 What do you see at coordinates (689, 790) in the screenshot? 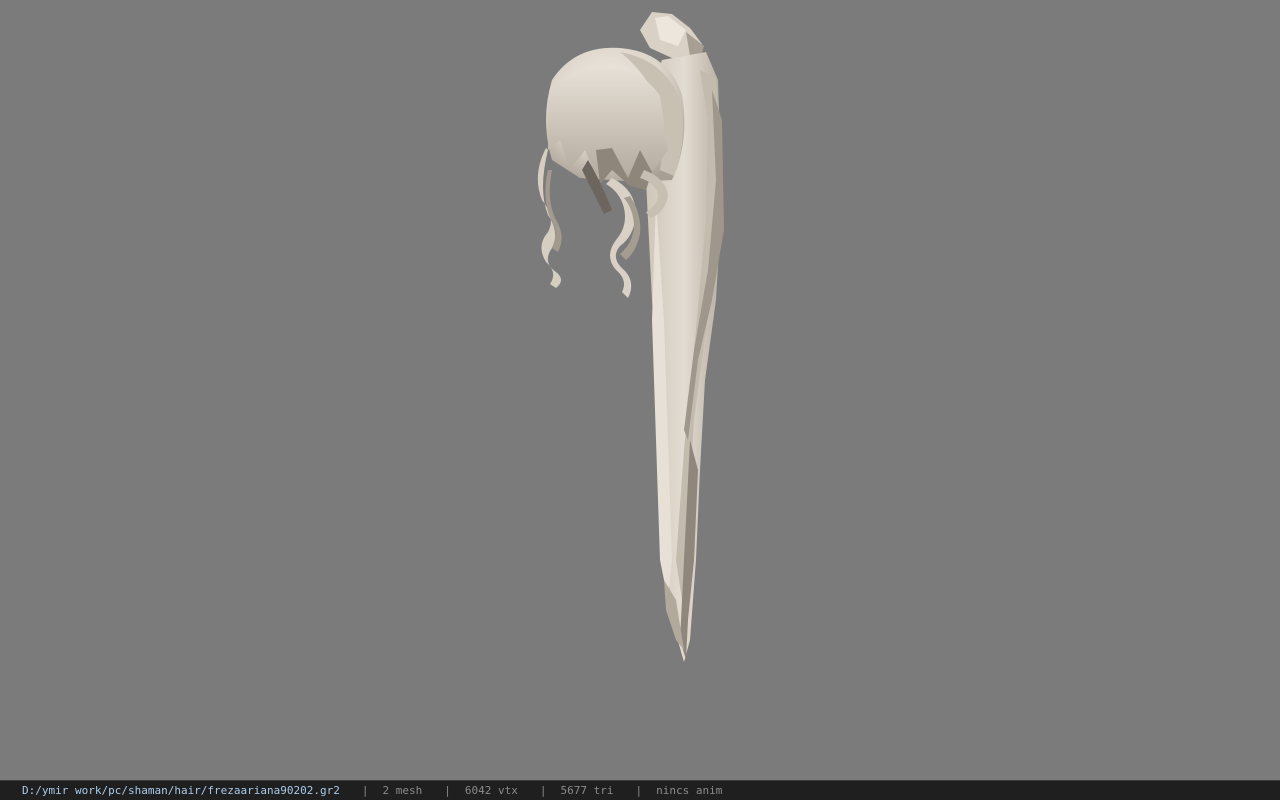
I see `animation-status: nincs anim` at bounding box center [689, 790].